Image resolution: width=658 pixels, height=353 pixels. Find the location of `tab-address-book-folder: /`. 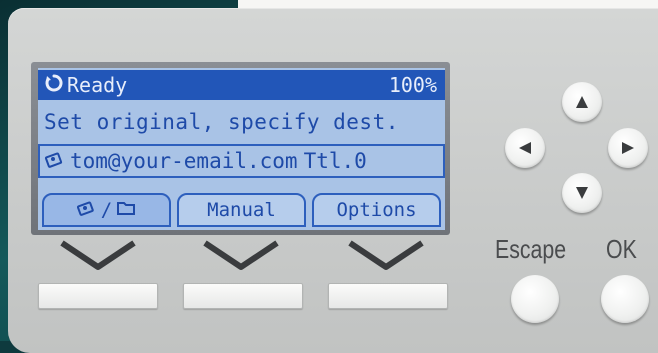

tab-address-book-folder: / is located at coordinates (106, 210).